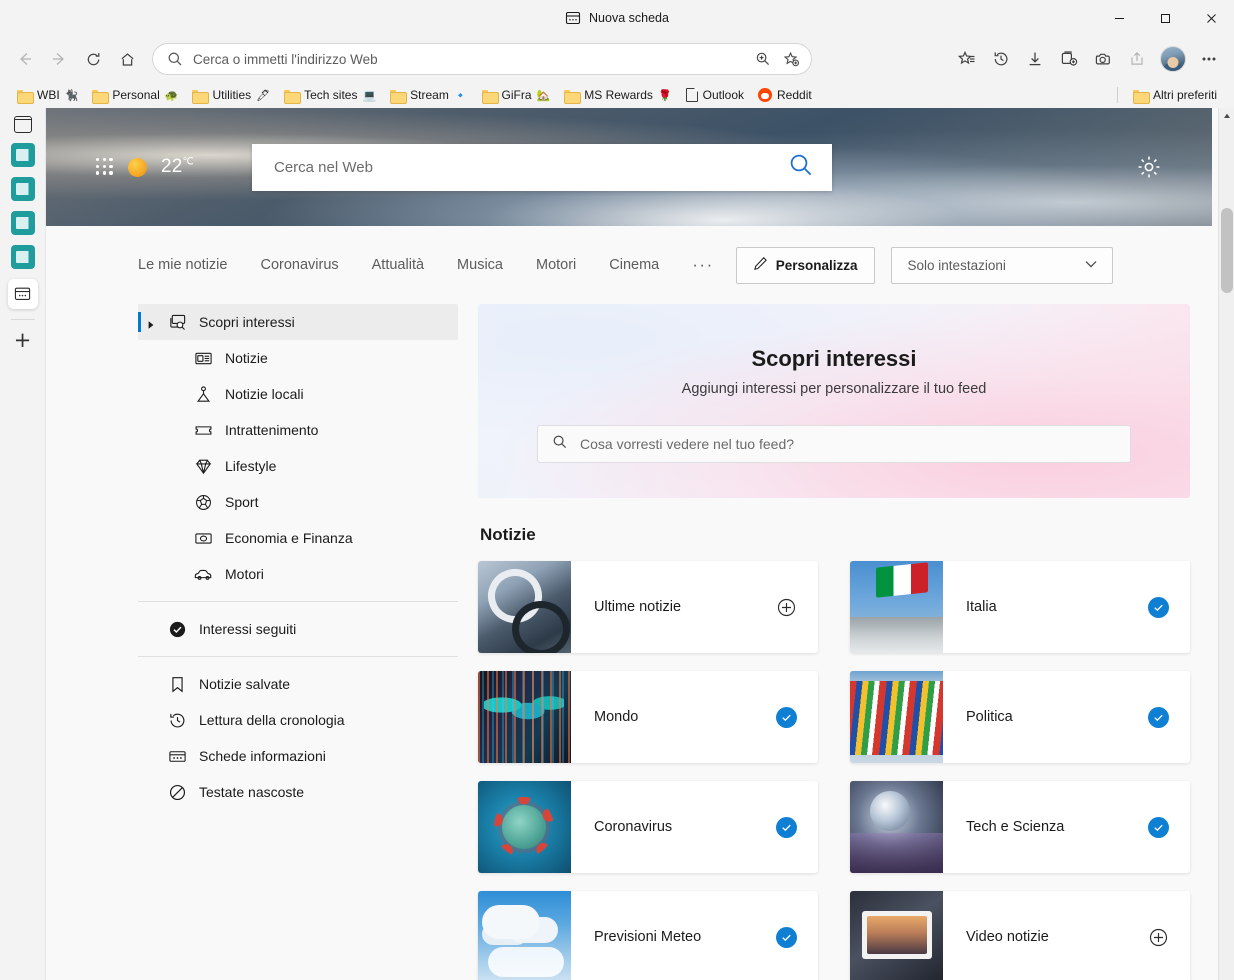  I want to click on bookmark-item: Outlook, so click(715, 95).